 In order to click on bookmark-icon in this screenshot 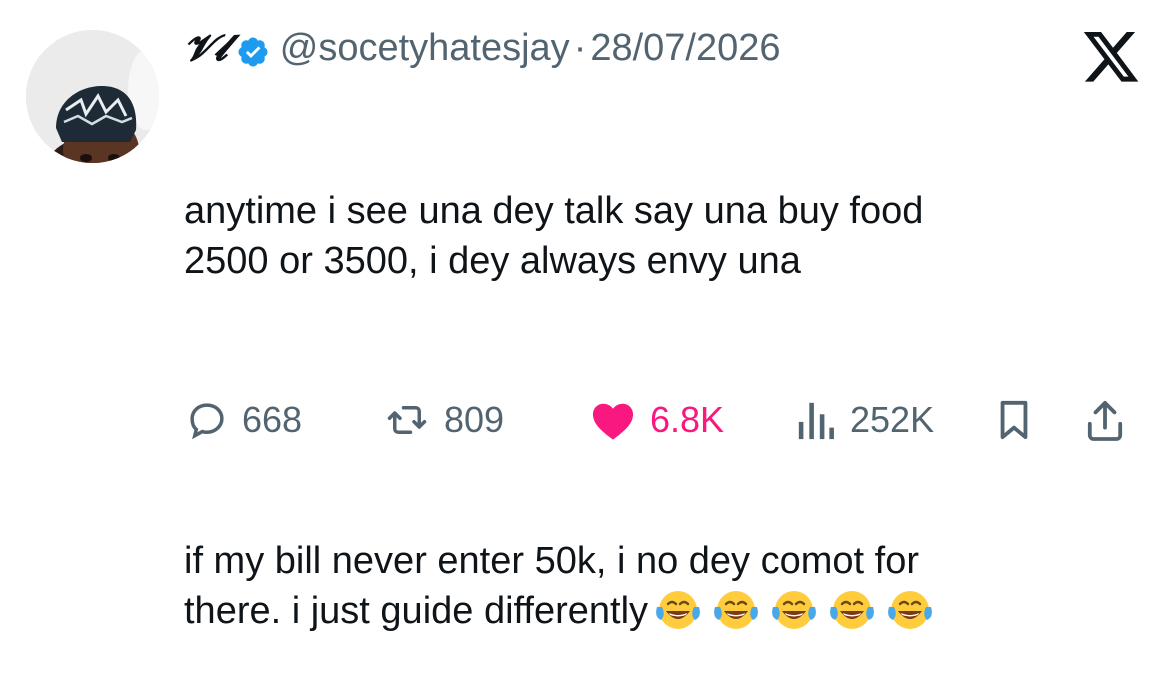, I will do `click(1014, 420)`.